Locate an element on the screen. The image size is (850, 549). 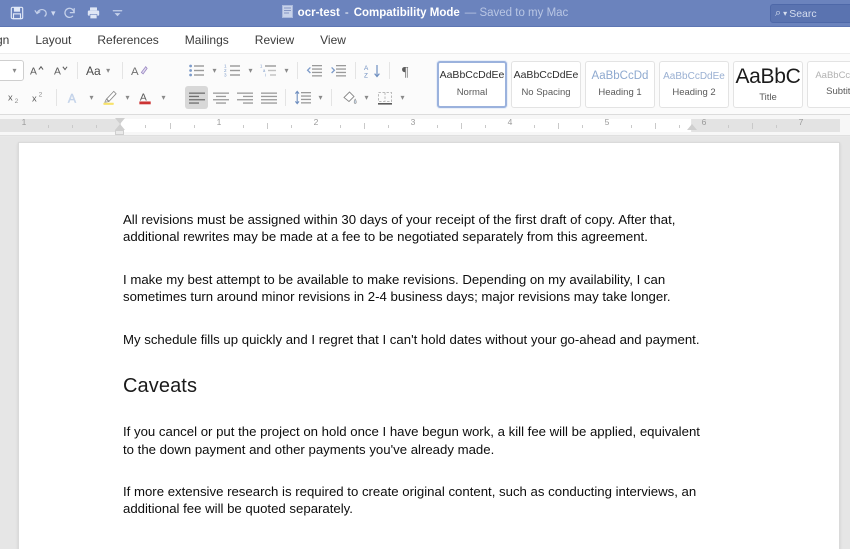
shrink-font-icon: A is located at coordinates (60, 70).